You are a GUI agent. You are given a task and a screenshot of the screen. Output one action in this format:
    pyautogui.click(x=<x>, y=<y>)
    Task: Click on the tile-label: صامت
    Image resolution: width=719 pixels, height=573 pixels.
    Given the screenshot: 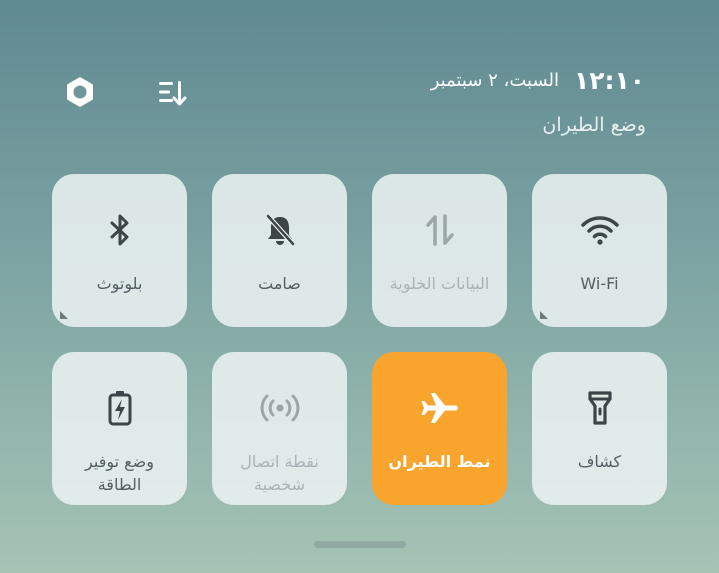 What is the action you would take?
    pyautogui.click(x=279, y=283)
    